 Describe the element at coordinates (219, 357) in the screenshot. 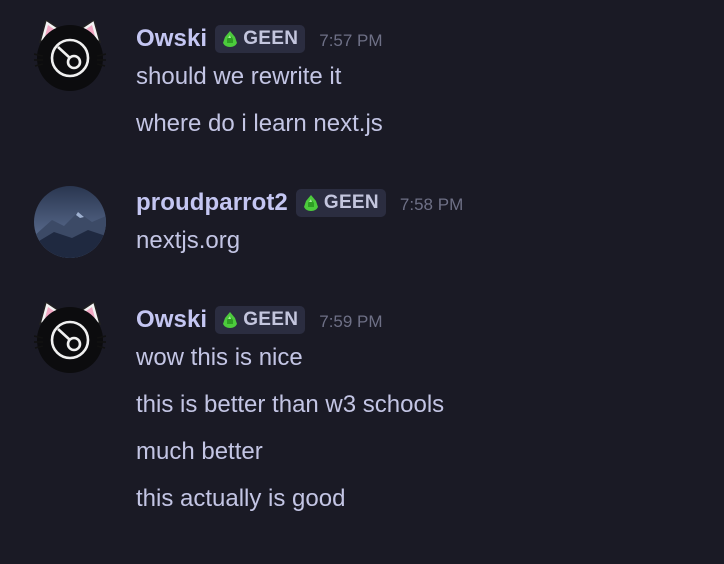

I see `message-line: wow this is nice` at that location.